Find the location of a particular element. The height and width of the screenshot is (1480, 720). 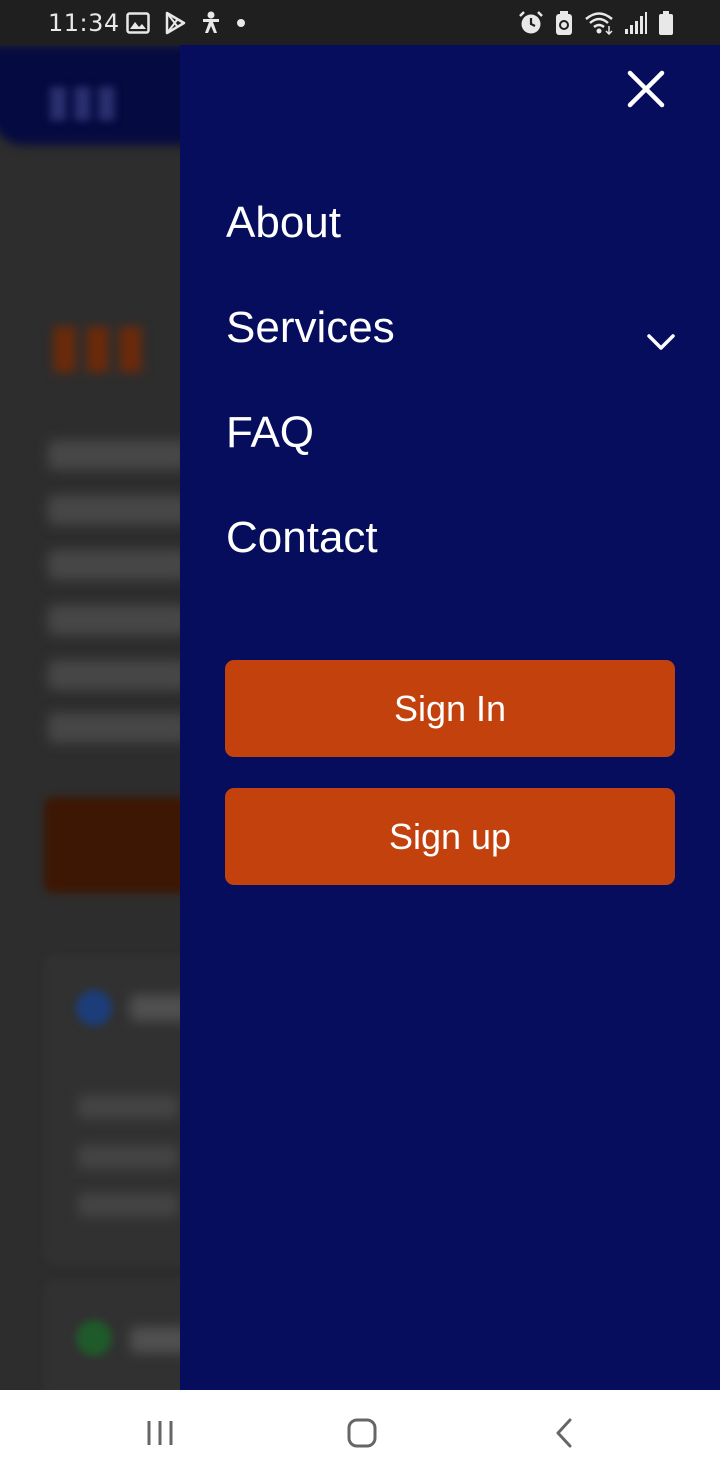

status-left-icons is located at coordinates (186, 23).